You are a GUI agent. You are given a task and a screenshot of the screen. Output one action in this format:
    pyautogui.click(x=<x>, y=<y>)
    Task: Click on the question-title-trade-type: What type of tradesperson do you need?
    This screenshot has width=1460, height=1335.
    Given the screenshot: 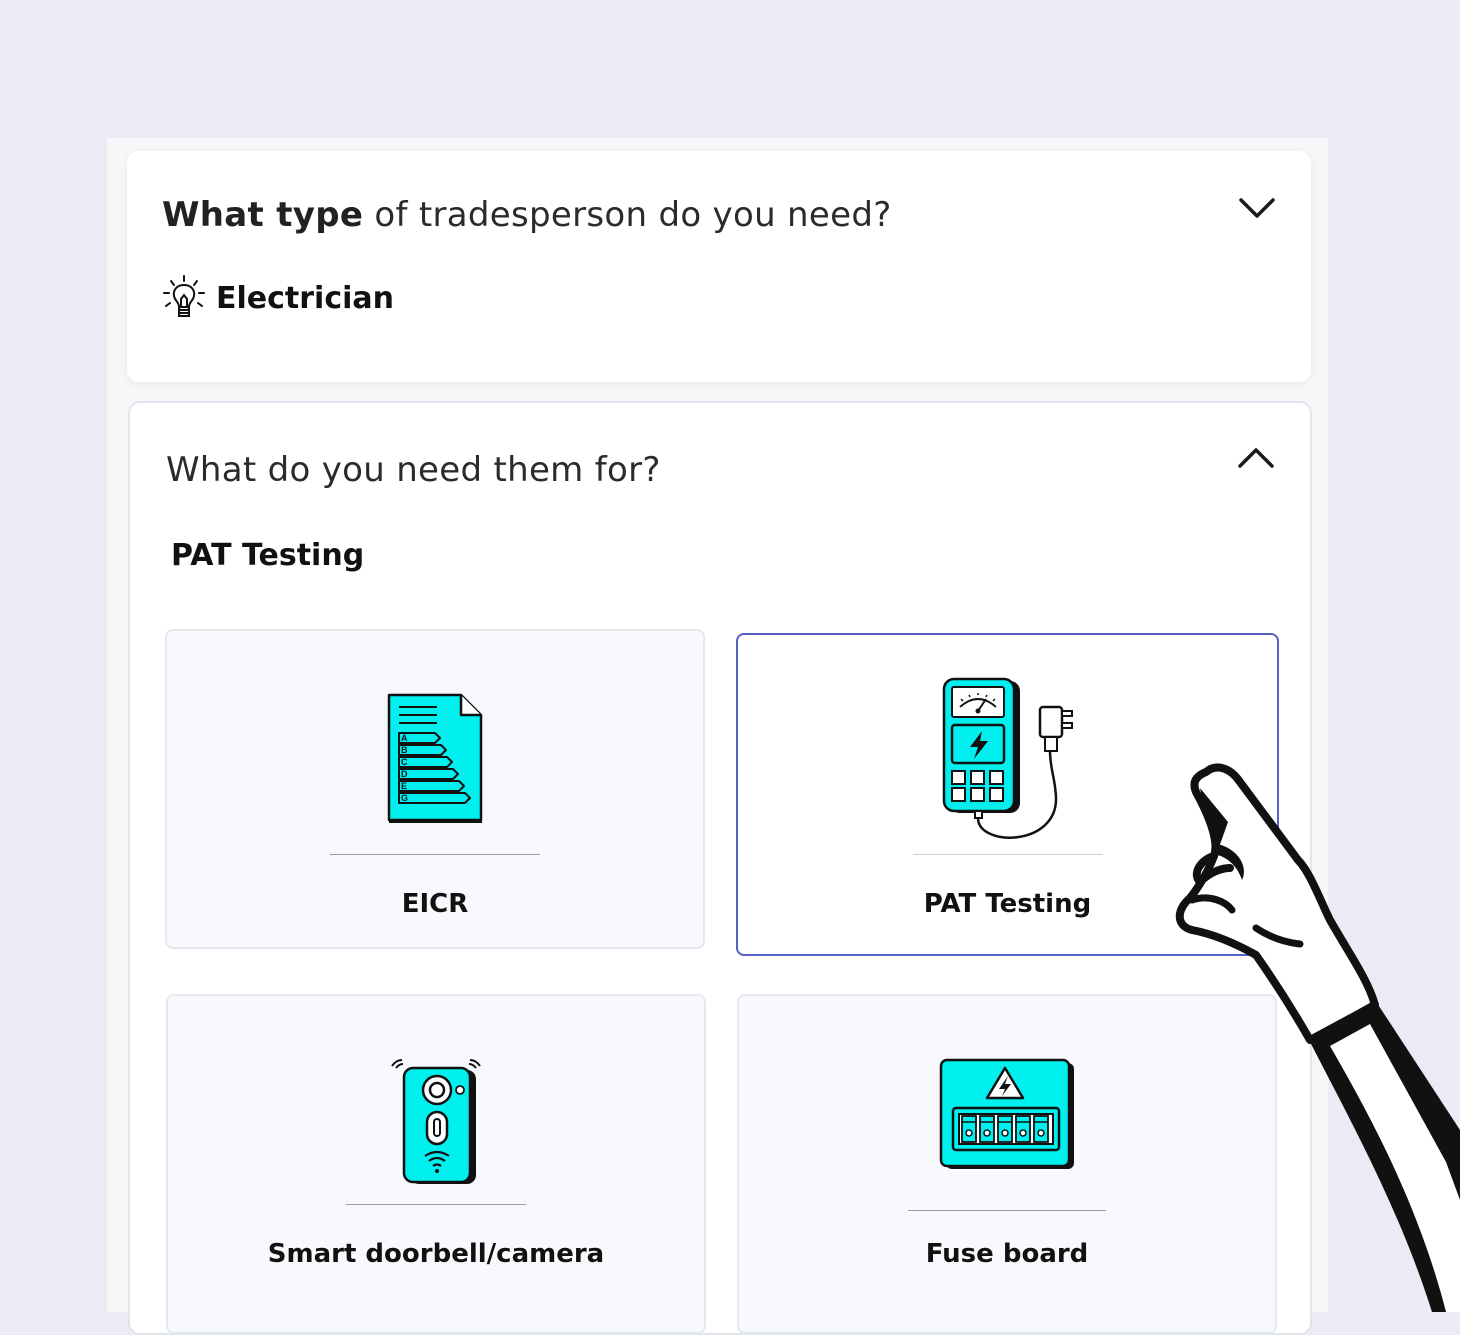 What is the action you would take?
    pyautogui.click(x=527, y=215)
    